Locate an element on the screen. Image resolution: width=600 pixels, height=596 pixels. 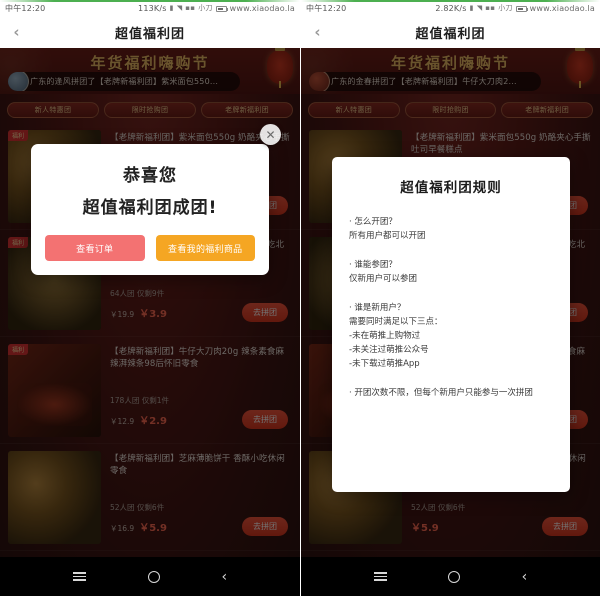
view-my-goods-button: 查看我的福利商品 is located at coordinates (205, 248).